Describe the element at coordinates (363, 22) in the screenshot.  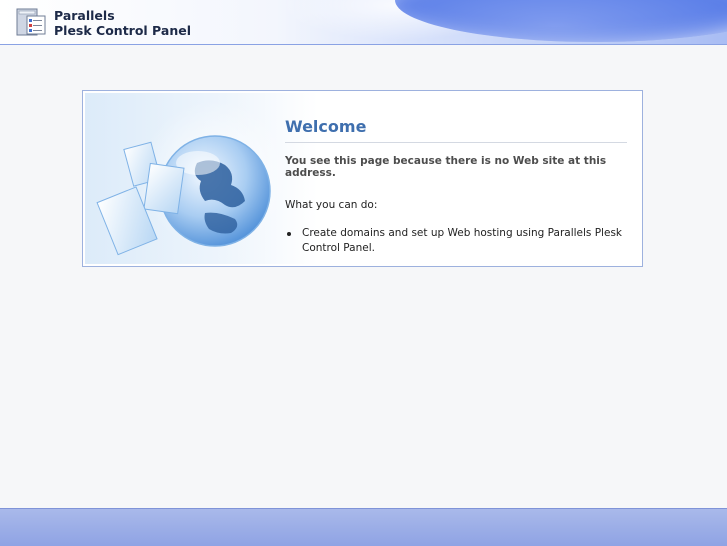
I see `header-bar: Parallels Plesk Control Panel` at that location.